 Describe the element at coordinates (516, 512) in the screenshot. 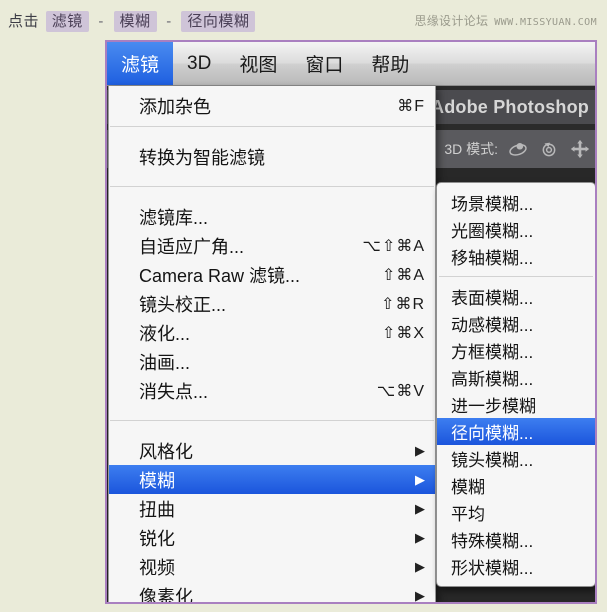

I see `submenu-item-average: 平均` at that location.